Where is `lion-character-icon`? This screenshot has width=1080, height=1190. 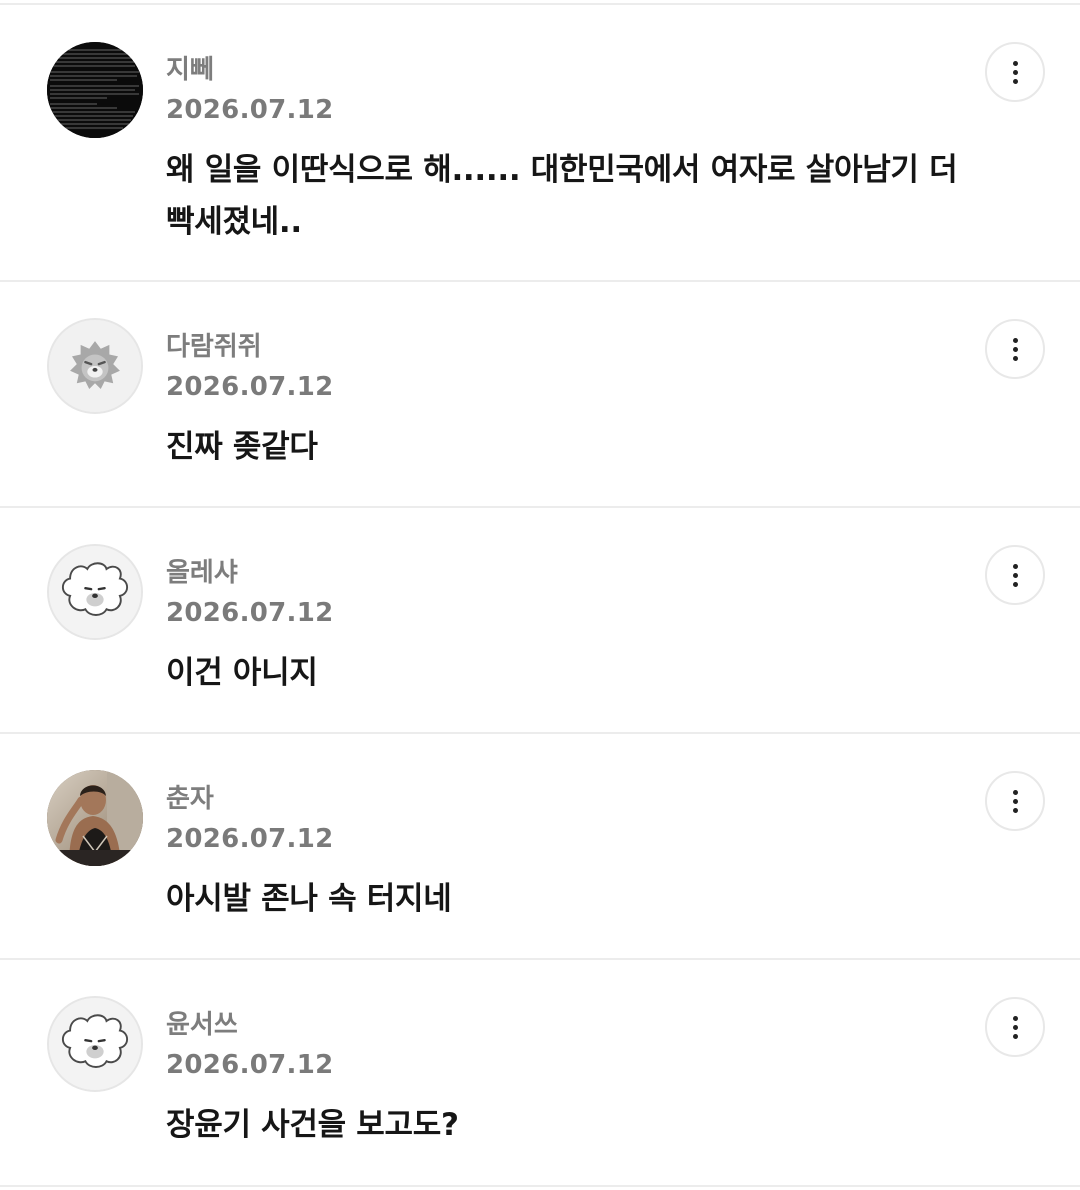
lion-character-icon is located at coordinates (95, 366).